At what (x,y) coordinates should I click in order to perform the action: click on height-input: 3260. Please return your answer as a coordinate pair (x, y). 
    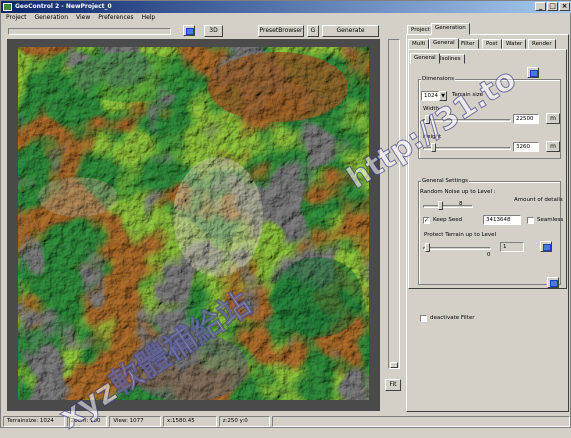
    Looking at the image, I should click on (526, 147).